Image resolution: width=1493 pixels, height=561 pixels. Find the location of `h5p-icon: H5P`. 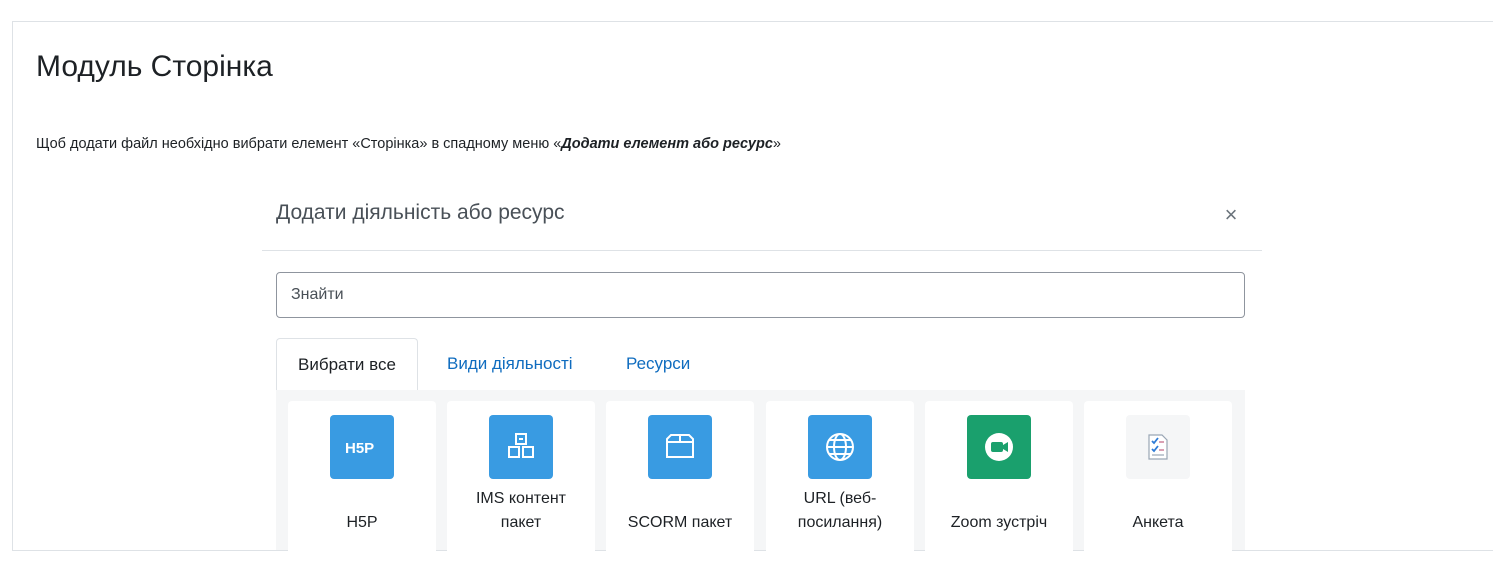

h5p-icon: H5P is located at coordinates (362, 447).